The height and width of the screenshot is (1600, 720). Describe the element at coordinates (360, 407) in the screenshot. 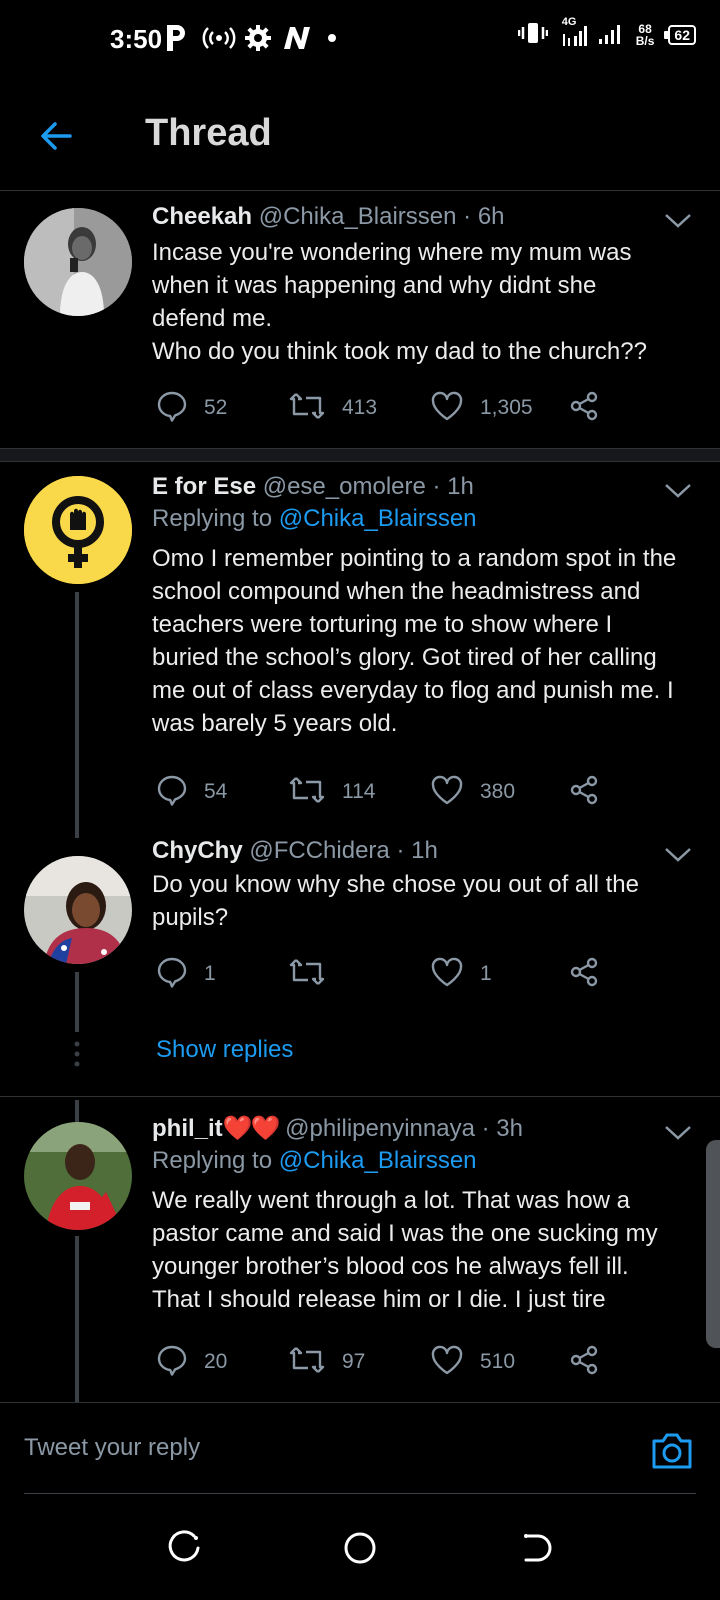

I see `retweet-count: 413` at that location.